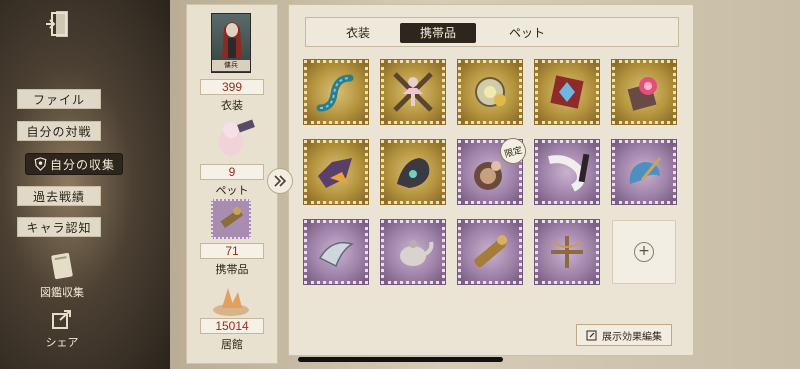  What do you see at coordinates (237, 137) in the screenshot?
I see `pet-thumbnail` at bounding box center [237, 137].